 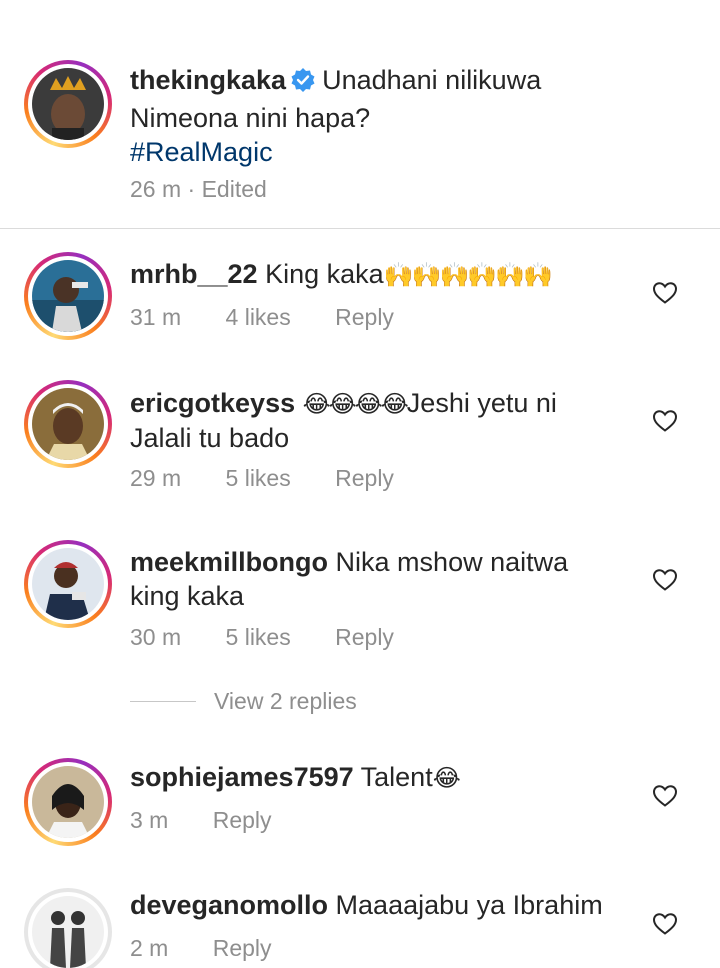 What do you see at coordinates (229, 905) in the screenshot?
I see `comment-username: deveganomollo` at bounding box center [229, 905].